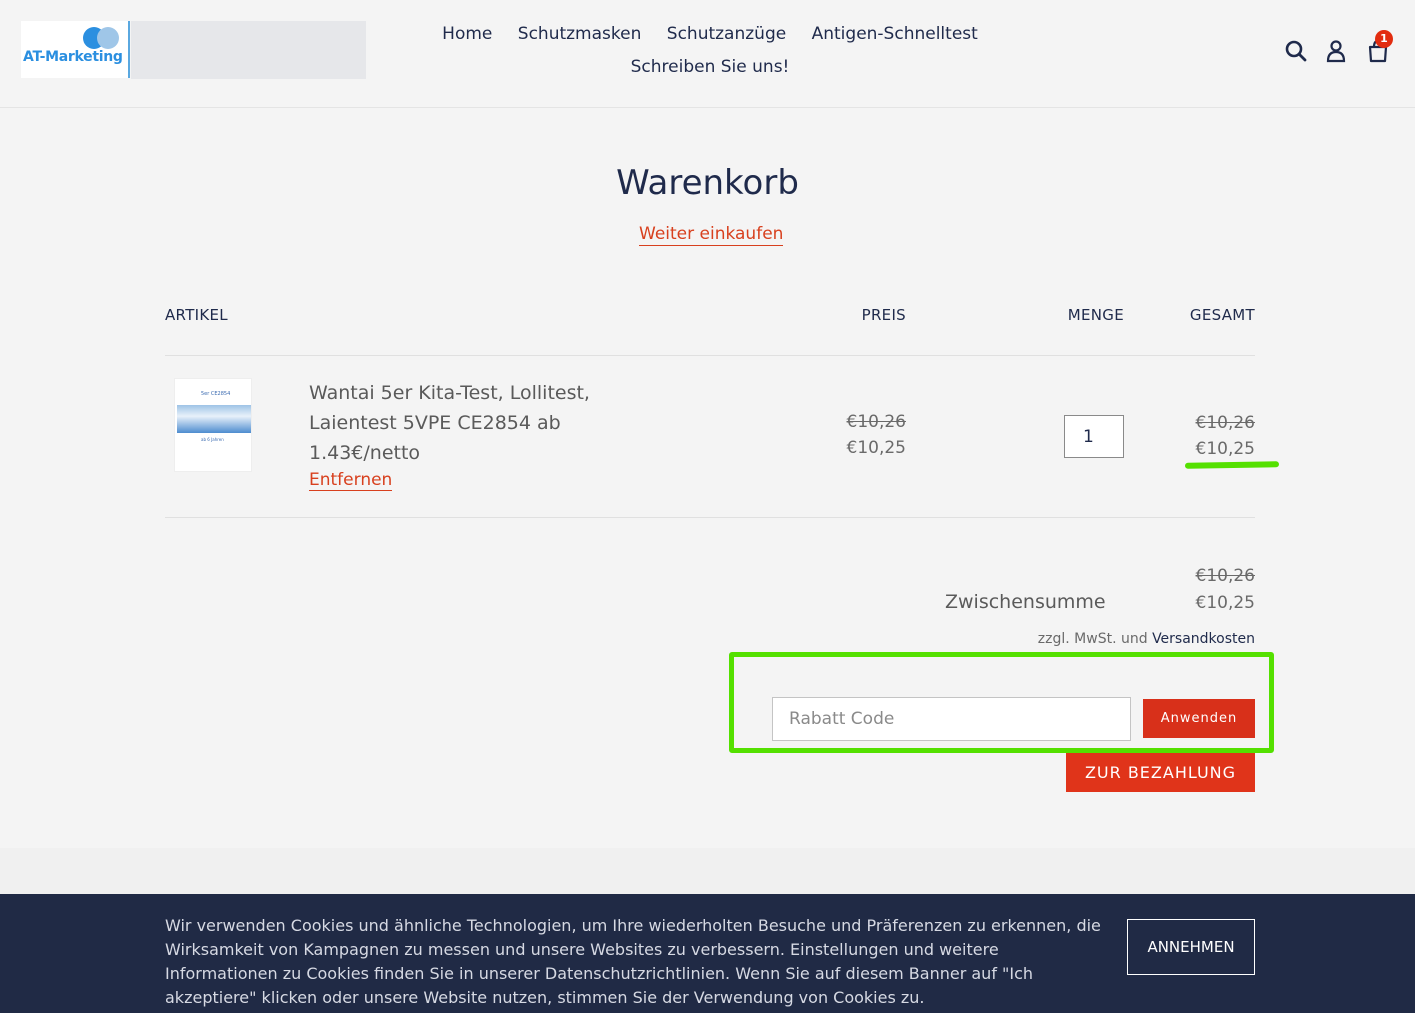  What do you see at coordinates (1025, 602) in the screenshot?
I see `subtotal-label: Zwischensumme` at bounding box center [1025, 602].